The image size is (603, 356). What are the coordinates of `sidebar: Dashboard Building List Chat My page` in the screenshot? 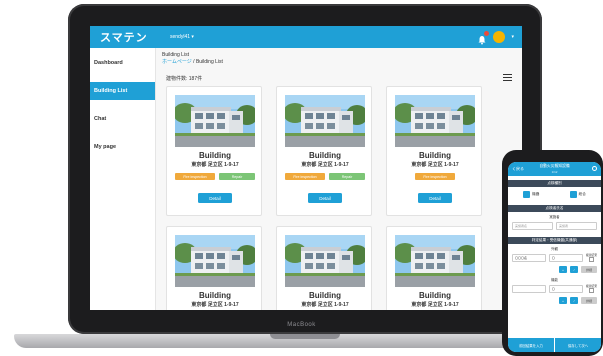 It's located at (123, 179).